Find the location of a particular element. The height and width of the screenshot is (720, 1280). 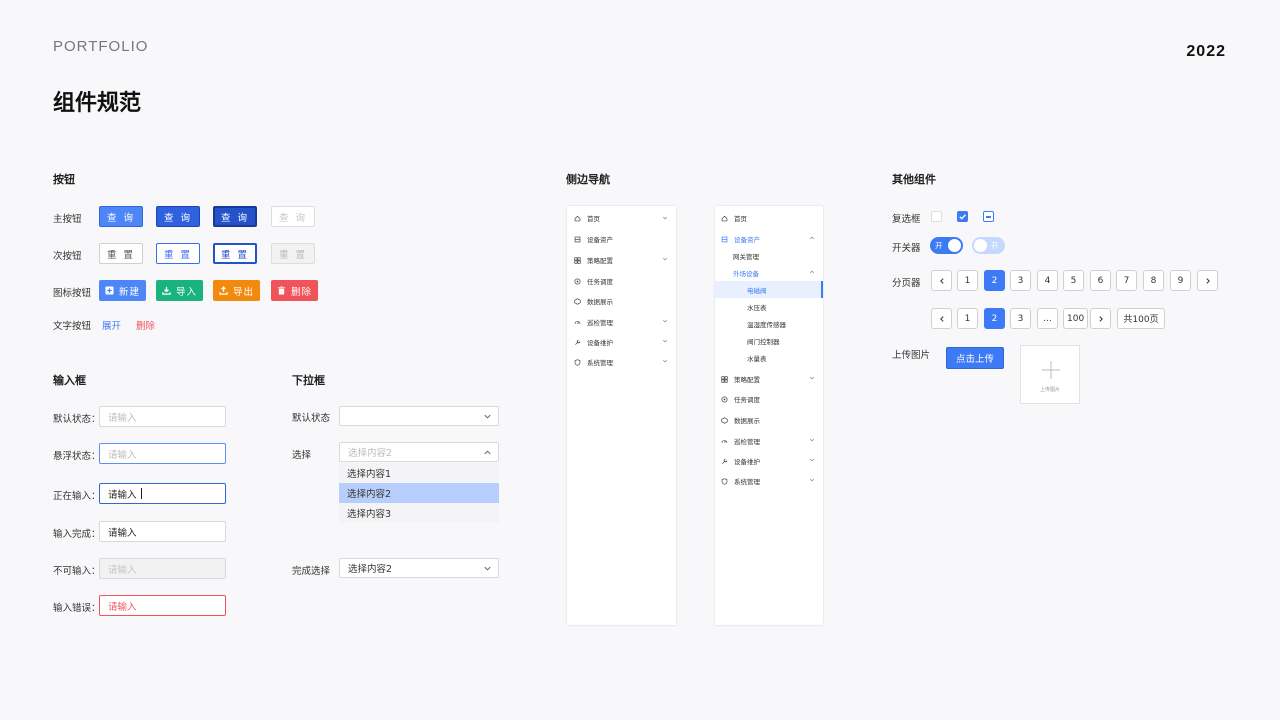

indeterminate-mark is located at coordinates (988, 217).